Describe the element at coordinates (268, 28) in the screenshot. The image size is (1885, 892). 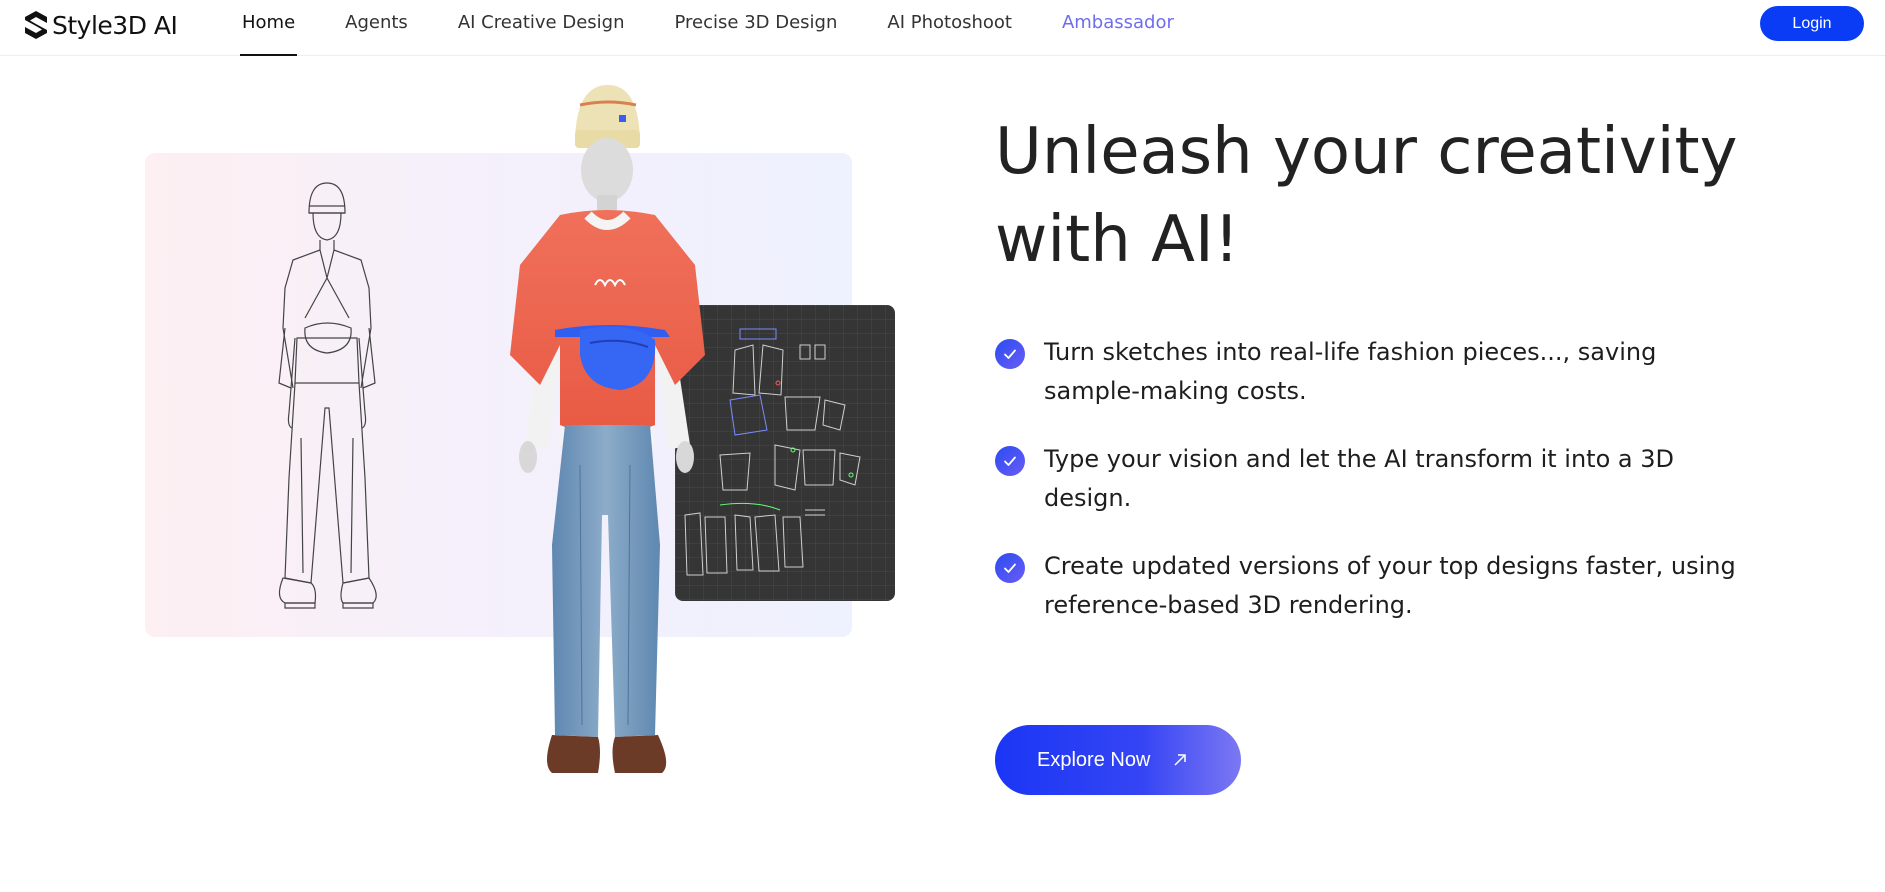
I see `nav-item-home: Home` at that location.